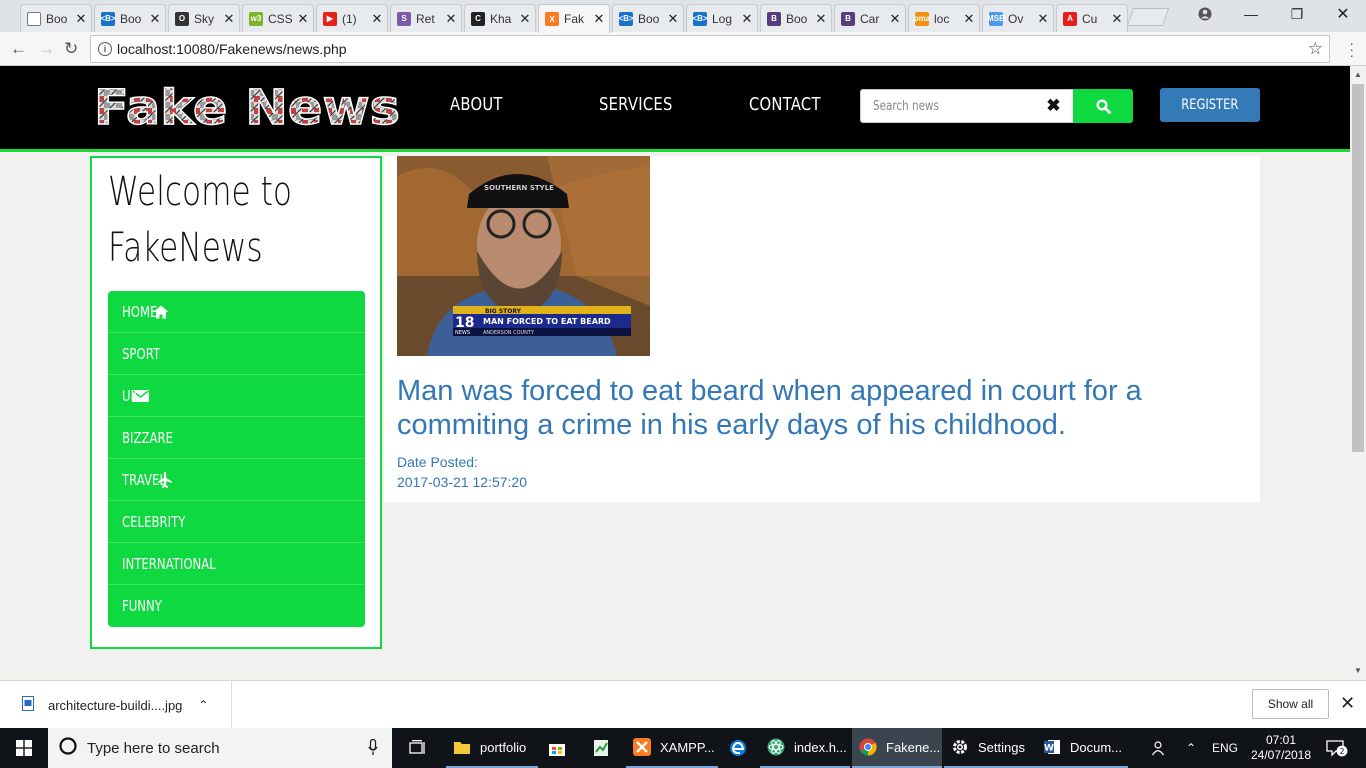 Image resolution: width=1366 pixels, height=768 pixels. What do you see at coordinates (236, 480) in the screenshot?
I see `category-travel: TRAVEL` at bounding box center [236, 480].